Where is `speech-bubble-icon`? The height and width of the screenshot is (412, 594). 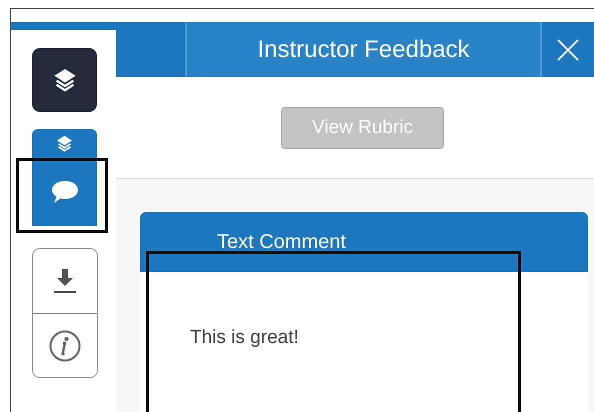
speech-bubble-icon is located at coordinates (64, 192).